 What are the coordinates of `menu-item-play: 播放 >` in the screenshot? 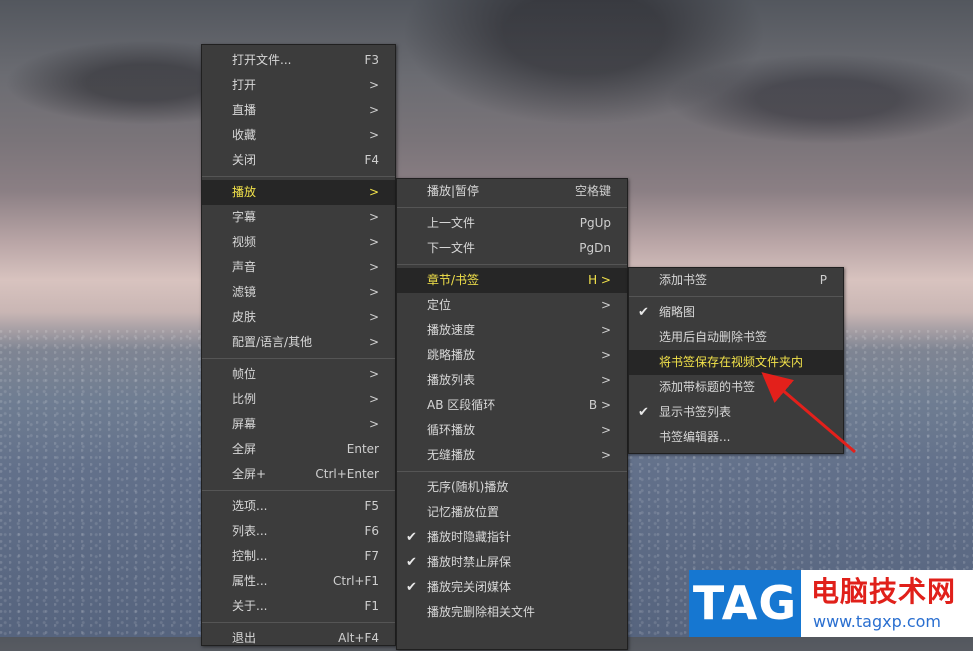 It's located at (298, 192).